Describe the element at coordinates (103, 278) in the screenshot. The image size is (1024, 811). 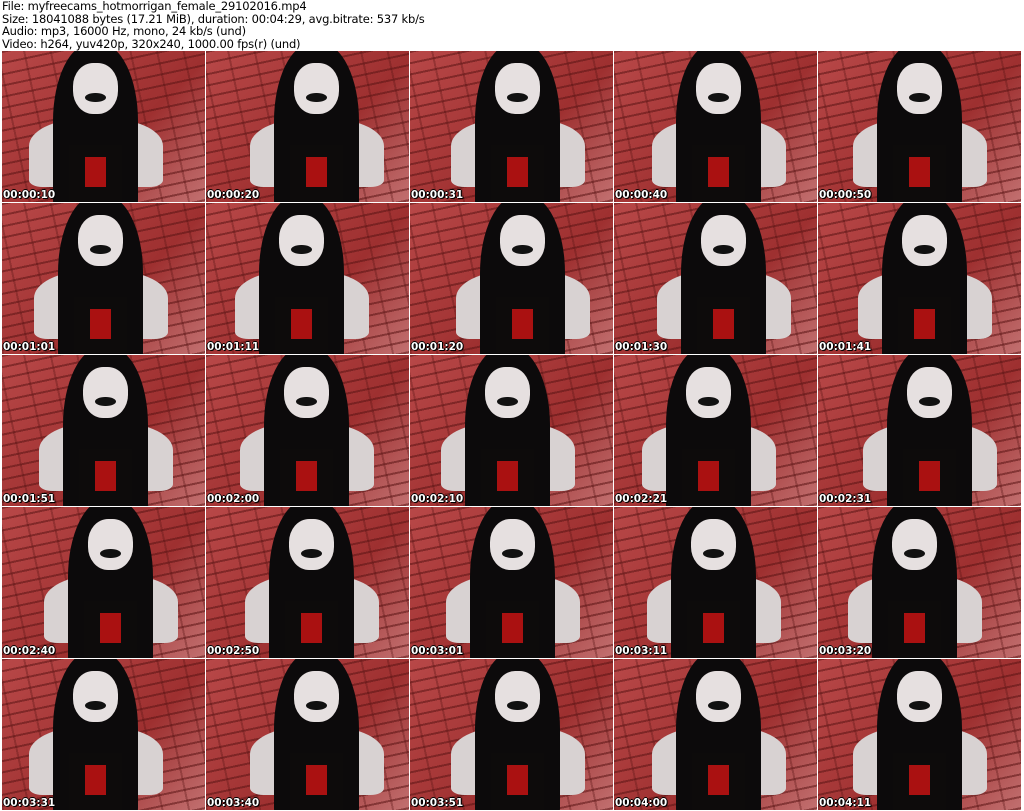
I see `video-thumbnail: 00:01:01` at that location.